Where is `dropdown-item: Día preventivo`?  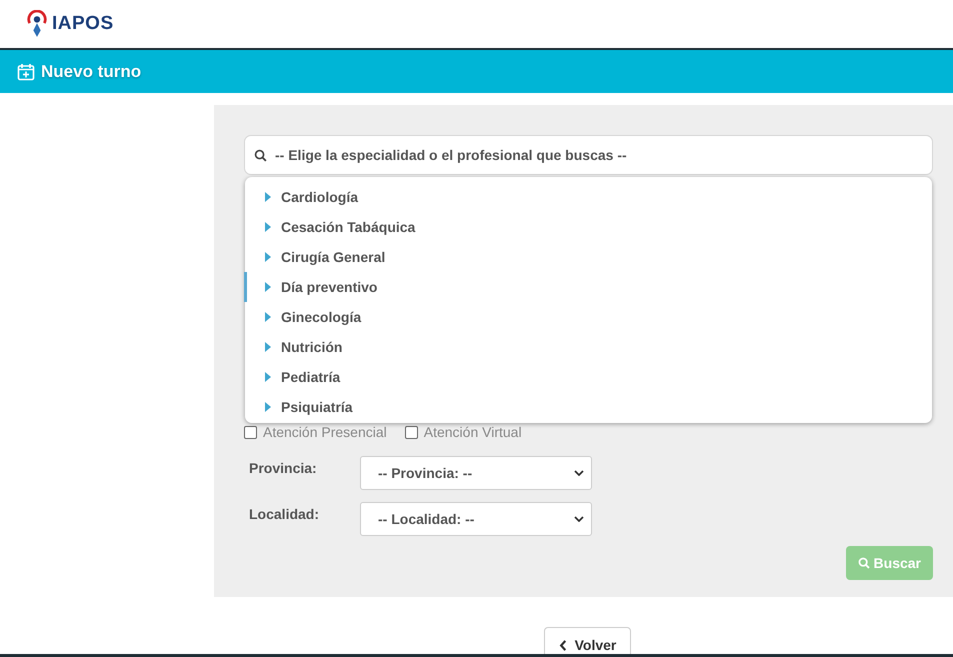
dropdown-item: Día preventivo is located at coordinates (588, 287).